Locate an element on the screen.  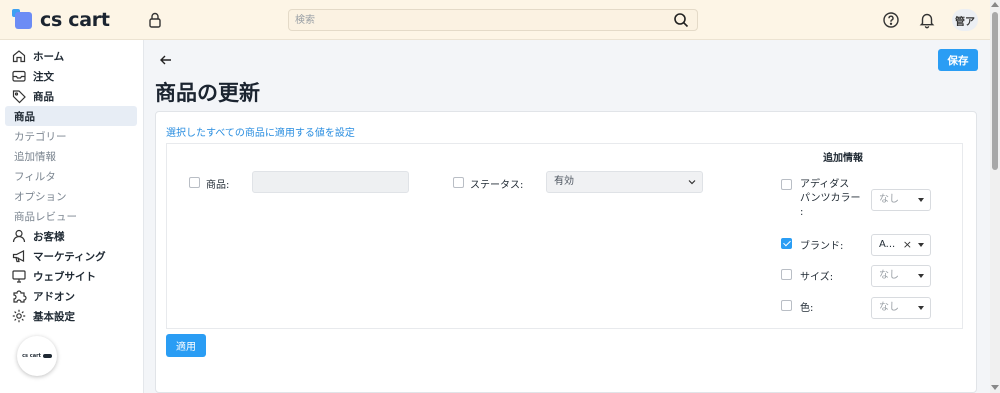
sidebar-item-label: 基本設定 is located at coordinates (54, 316).